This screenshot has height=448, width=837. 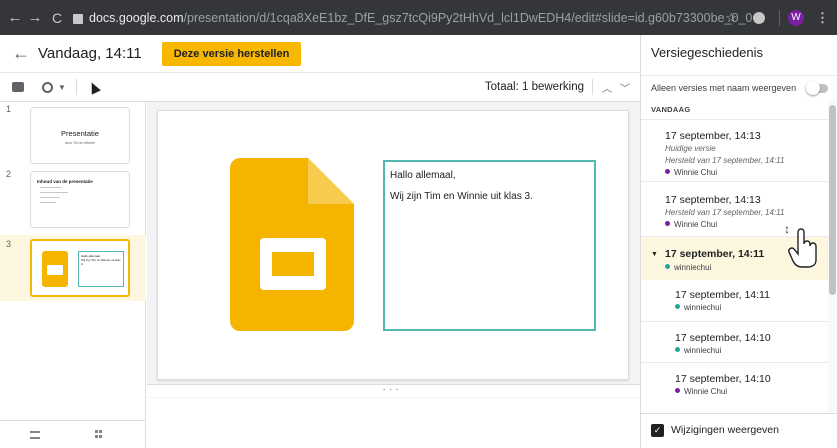 I want to click on url-host: docs.google.com, so click(x=136, y=17).